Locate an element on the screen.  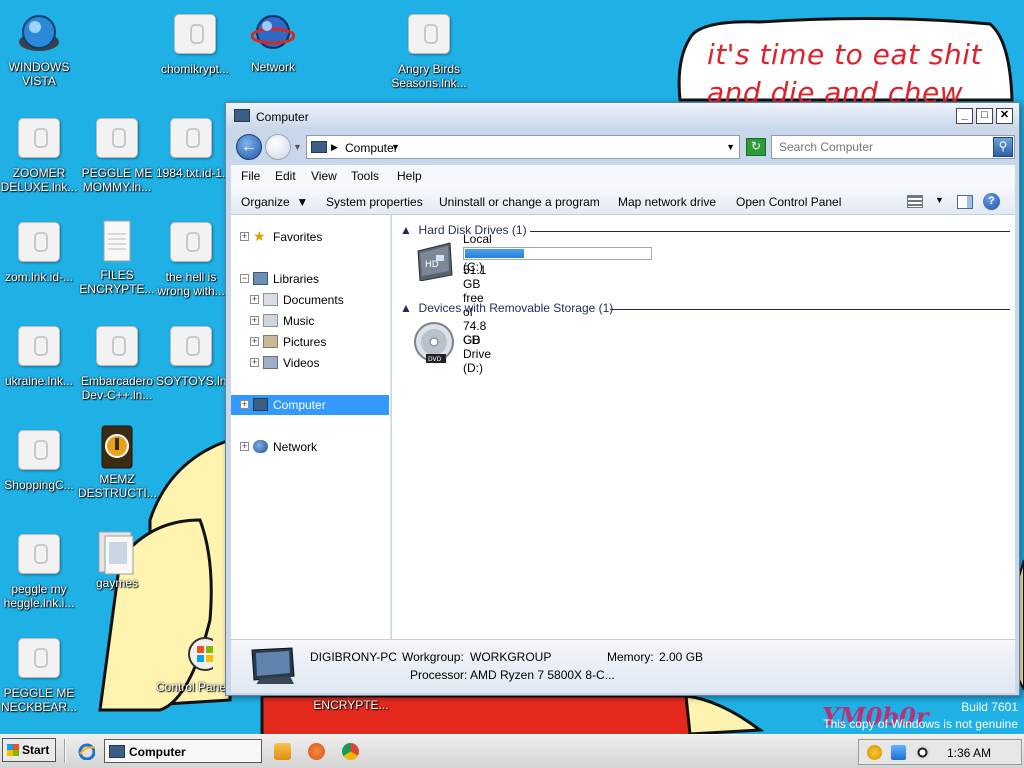
folder-icon is located at coordinates (117, 551).